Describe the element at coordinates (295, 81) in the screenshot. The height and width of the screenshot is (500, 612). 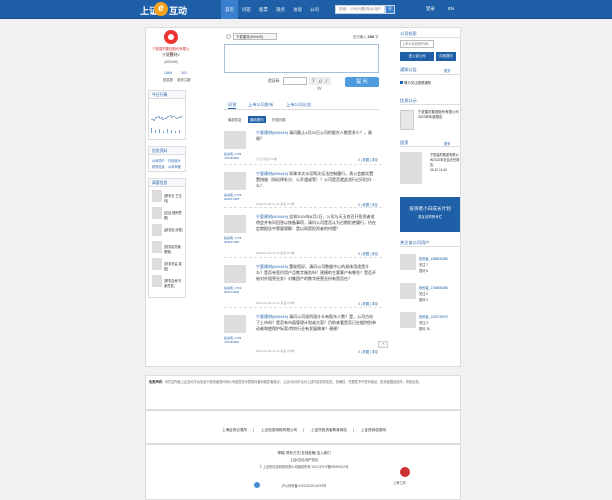
I see `captcha-input` at that location.